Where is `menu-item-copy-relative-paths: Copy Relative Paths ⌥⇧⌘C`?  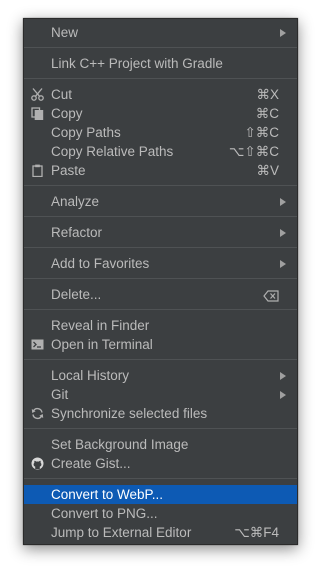 menu-item-copy-relative-paths: Copy Relative Paths ⌥⇧⌘C is located at coordinates (160, 151).